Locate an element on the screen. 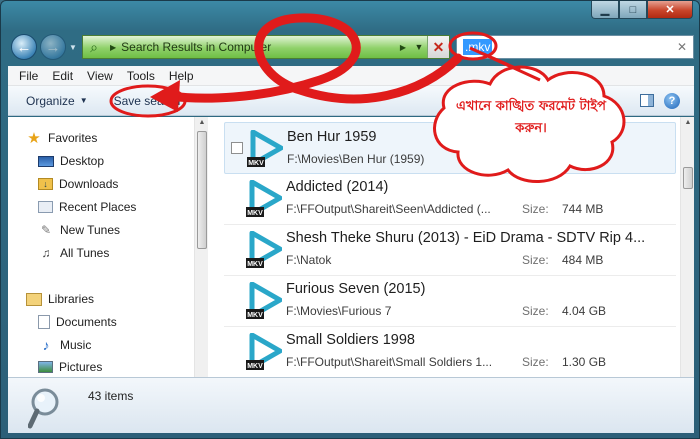 The width and height of the screenshot is (700, 439). clear-search-icon: ✕ is located at coordinates (682, 47).